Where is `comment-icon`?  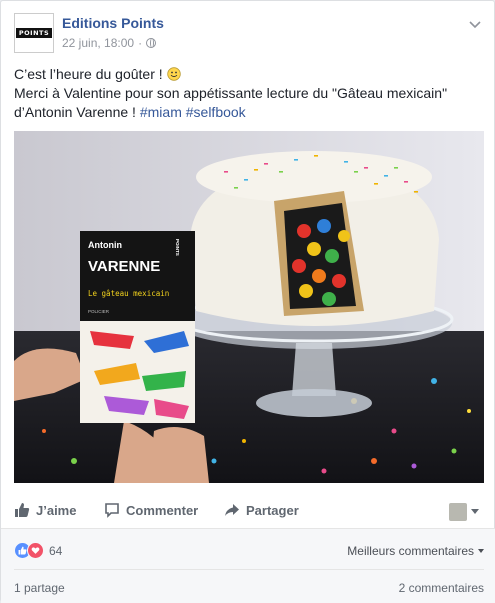 comment-icon is located at coordinates (112, 510).